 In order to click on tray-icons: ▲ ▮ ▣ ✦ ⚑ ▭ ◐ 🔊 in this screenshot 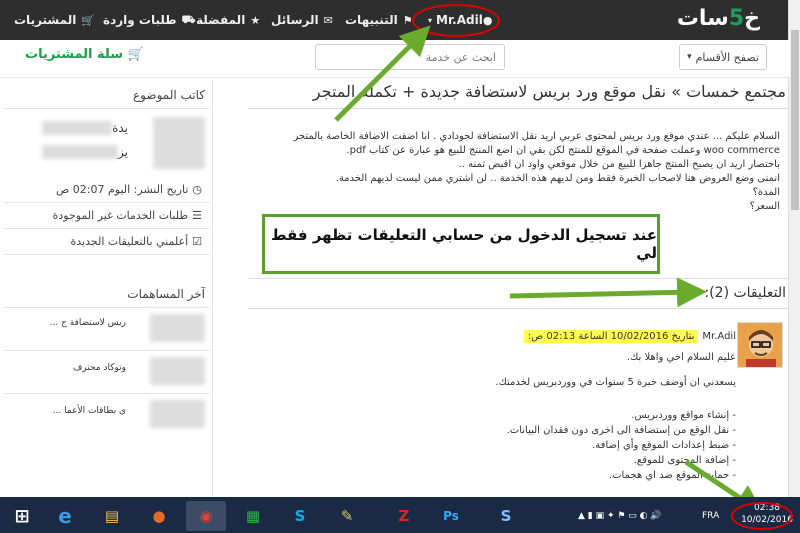, I will do `click(620, 516)`.